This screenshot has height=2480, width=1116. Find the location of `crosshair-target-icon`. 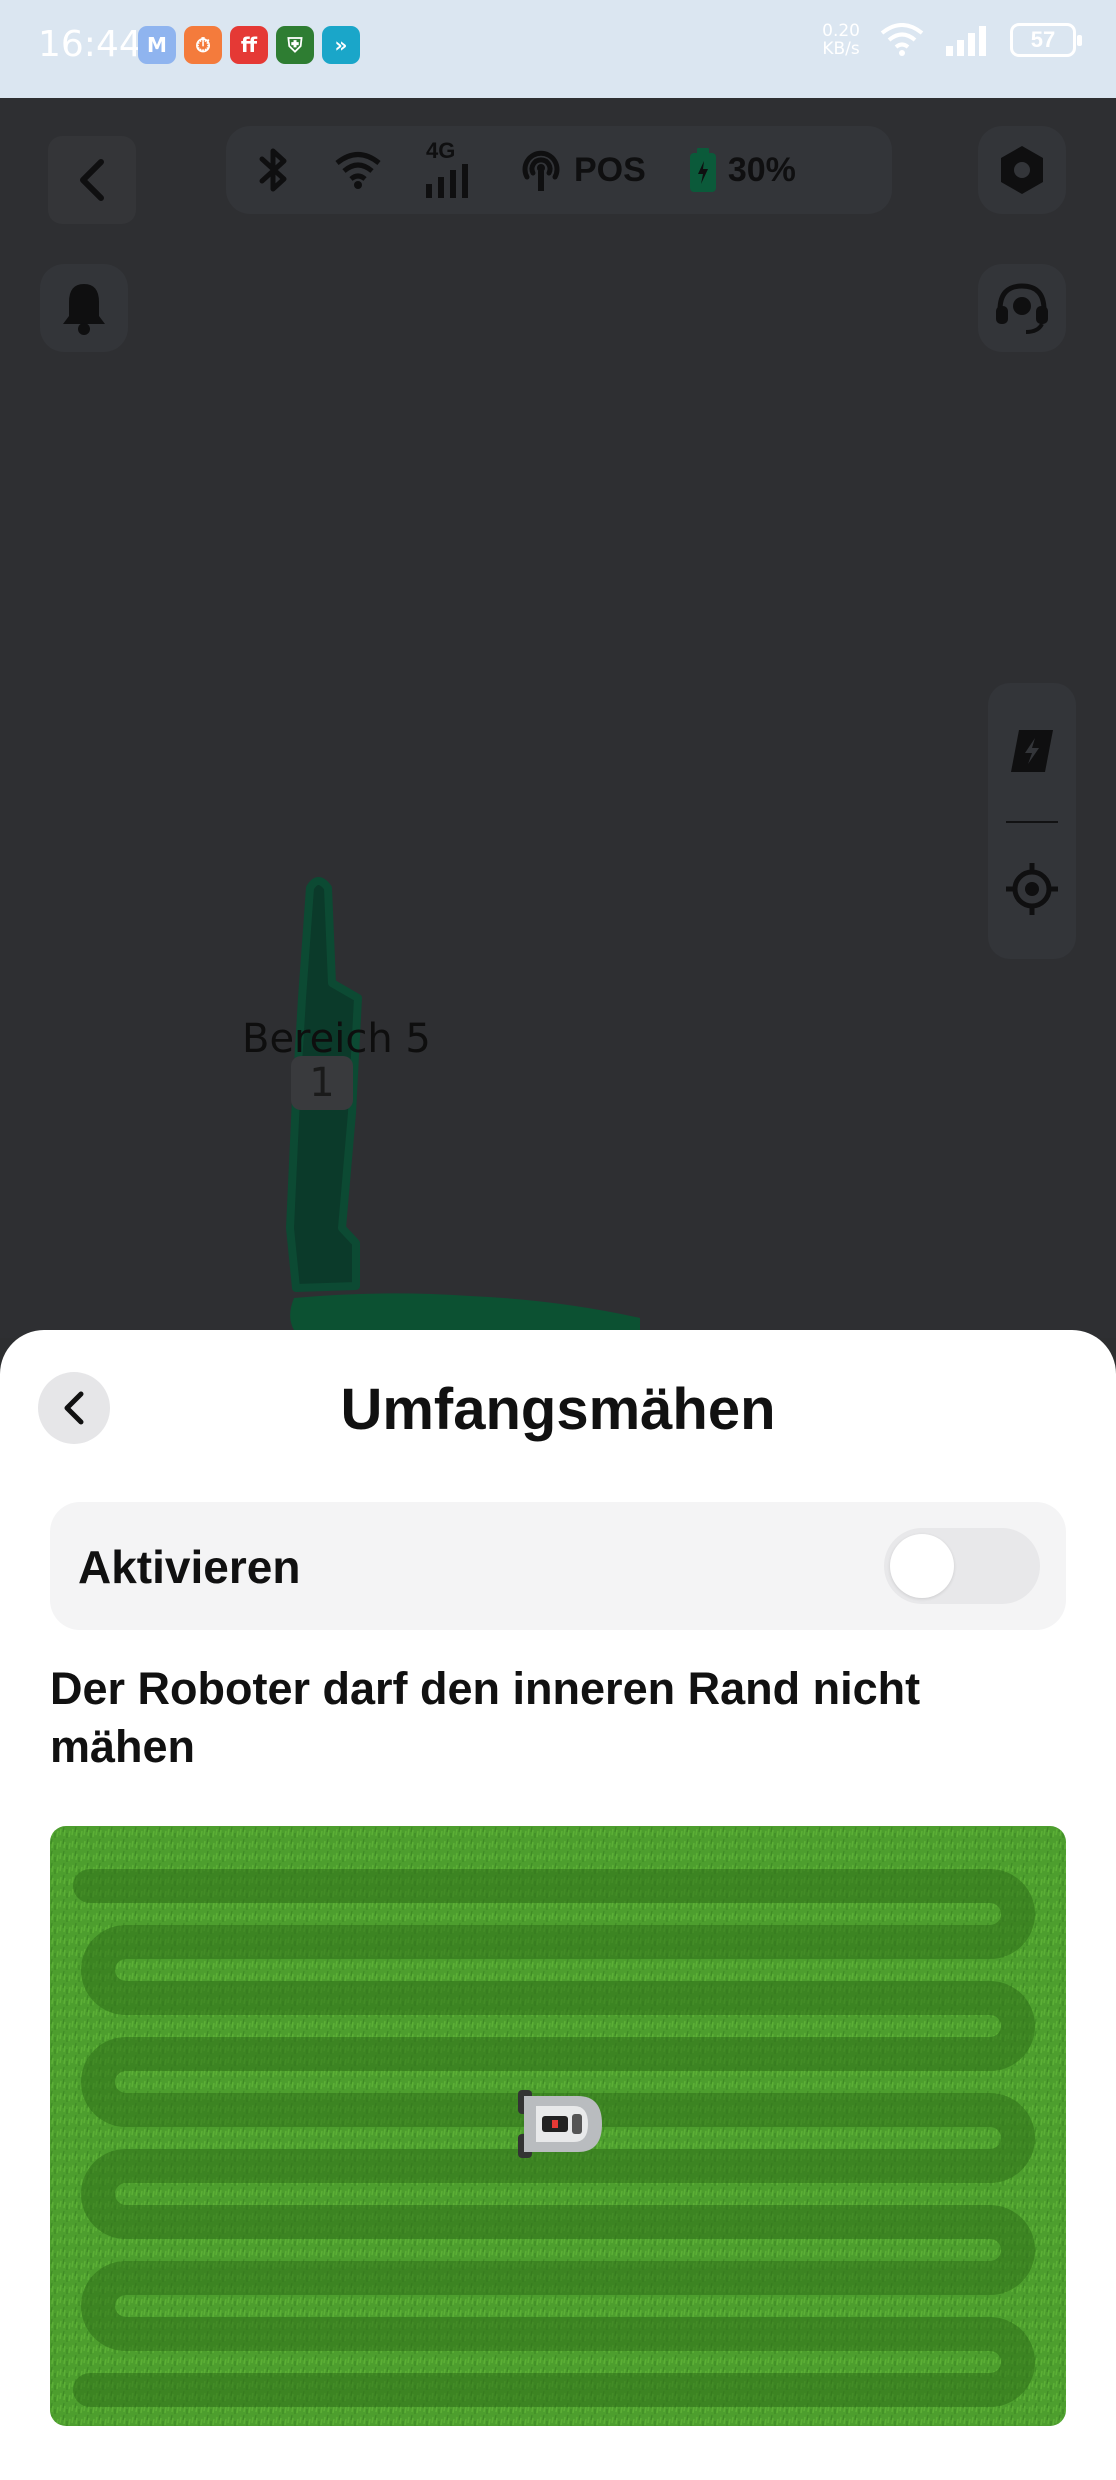

crosshair-target-icon is located at coordinates (1032, 889).